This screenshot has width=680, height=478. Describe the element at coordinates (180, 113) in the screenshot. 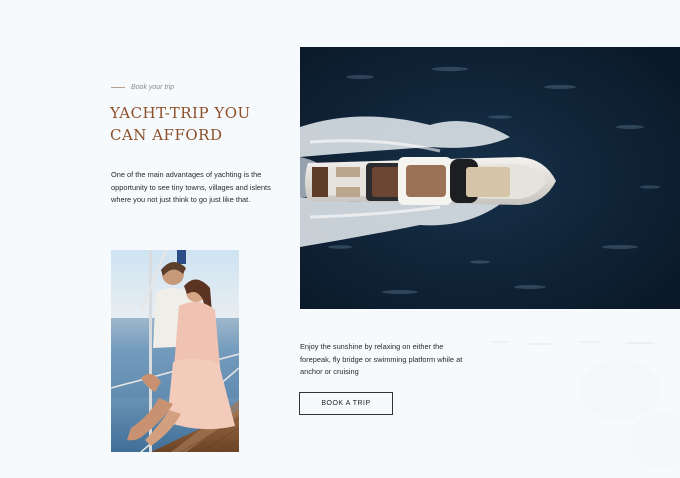

I see `title-line-1: YACHT-TRIP YOU` at that location.